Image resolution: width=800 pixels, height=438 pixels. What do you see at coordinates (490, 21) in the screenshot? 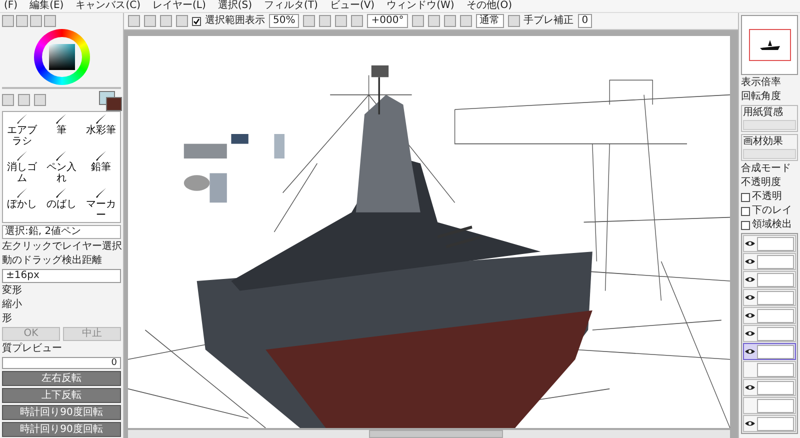
I see `blend-field: 通常` at bounding box center [490, 21].